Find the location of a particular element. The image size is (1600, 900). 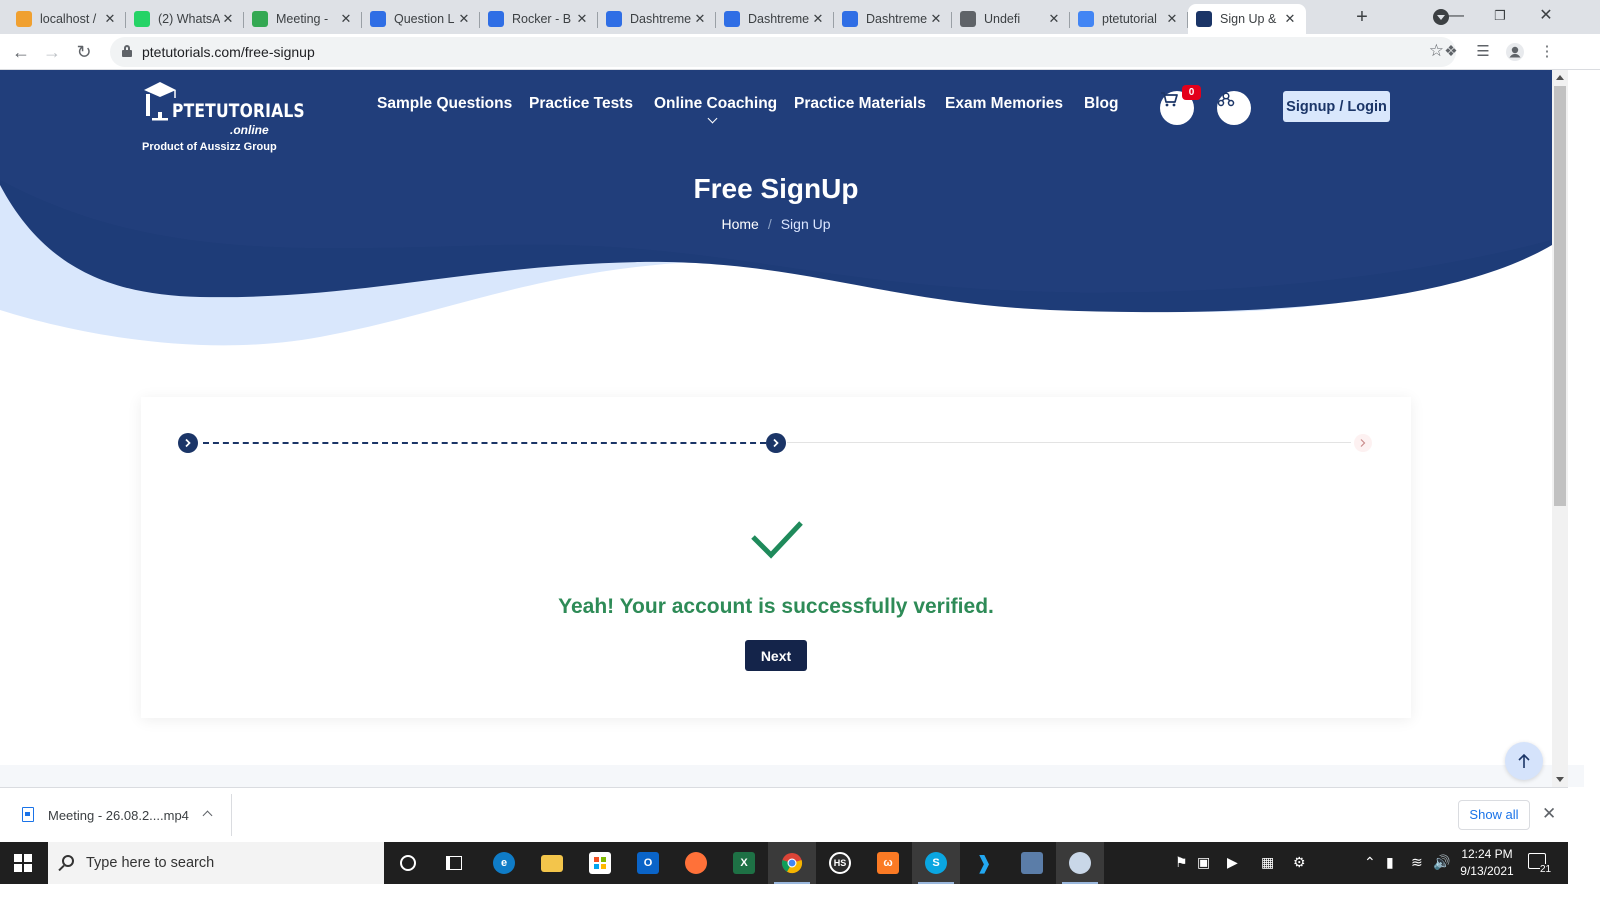

skype-icon: S is located at coordinates (936, 863).